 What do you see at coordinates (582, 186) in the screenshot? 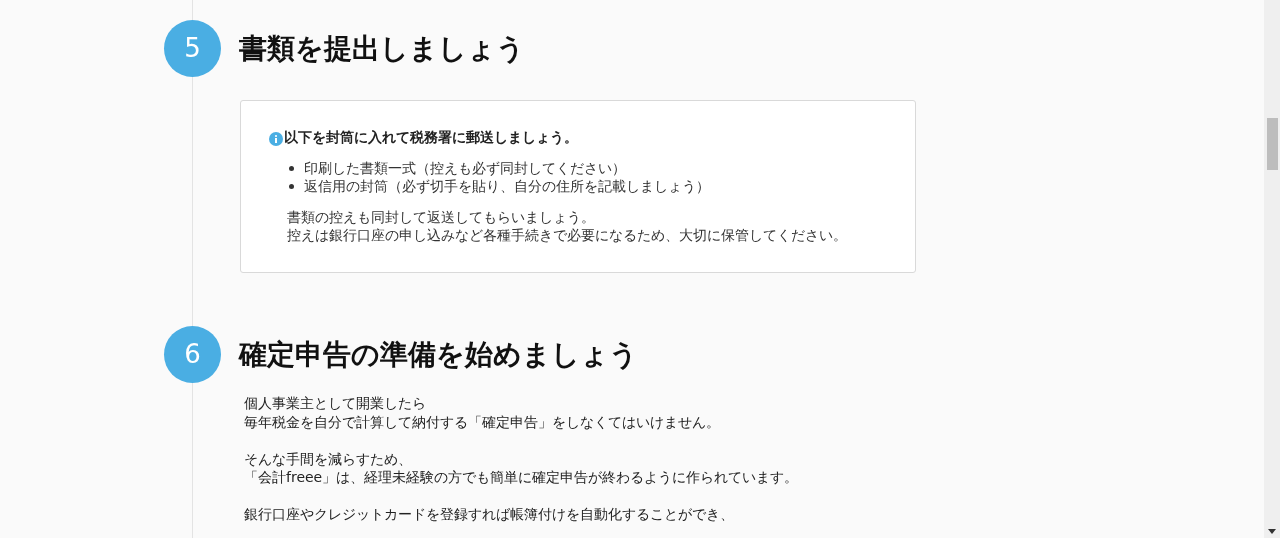
I see `list-item: 返信用の封筒（必ず切手を貼り、自分の住所を記載しましょう）` at bounding box center [582, 186].